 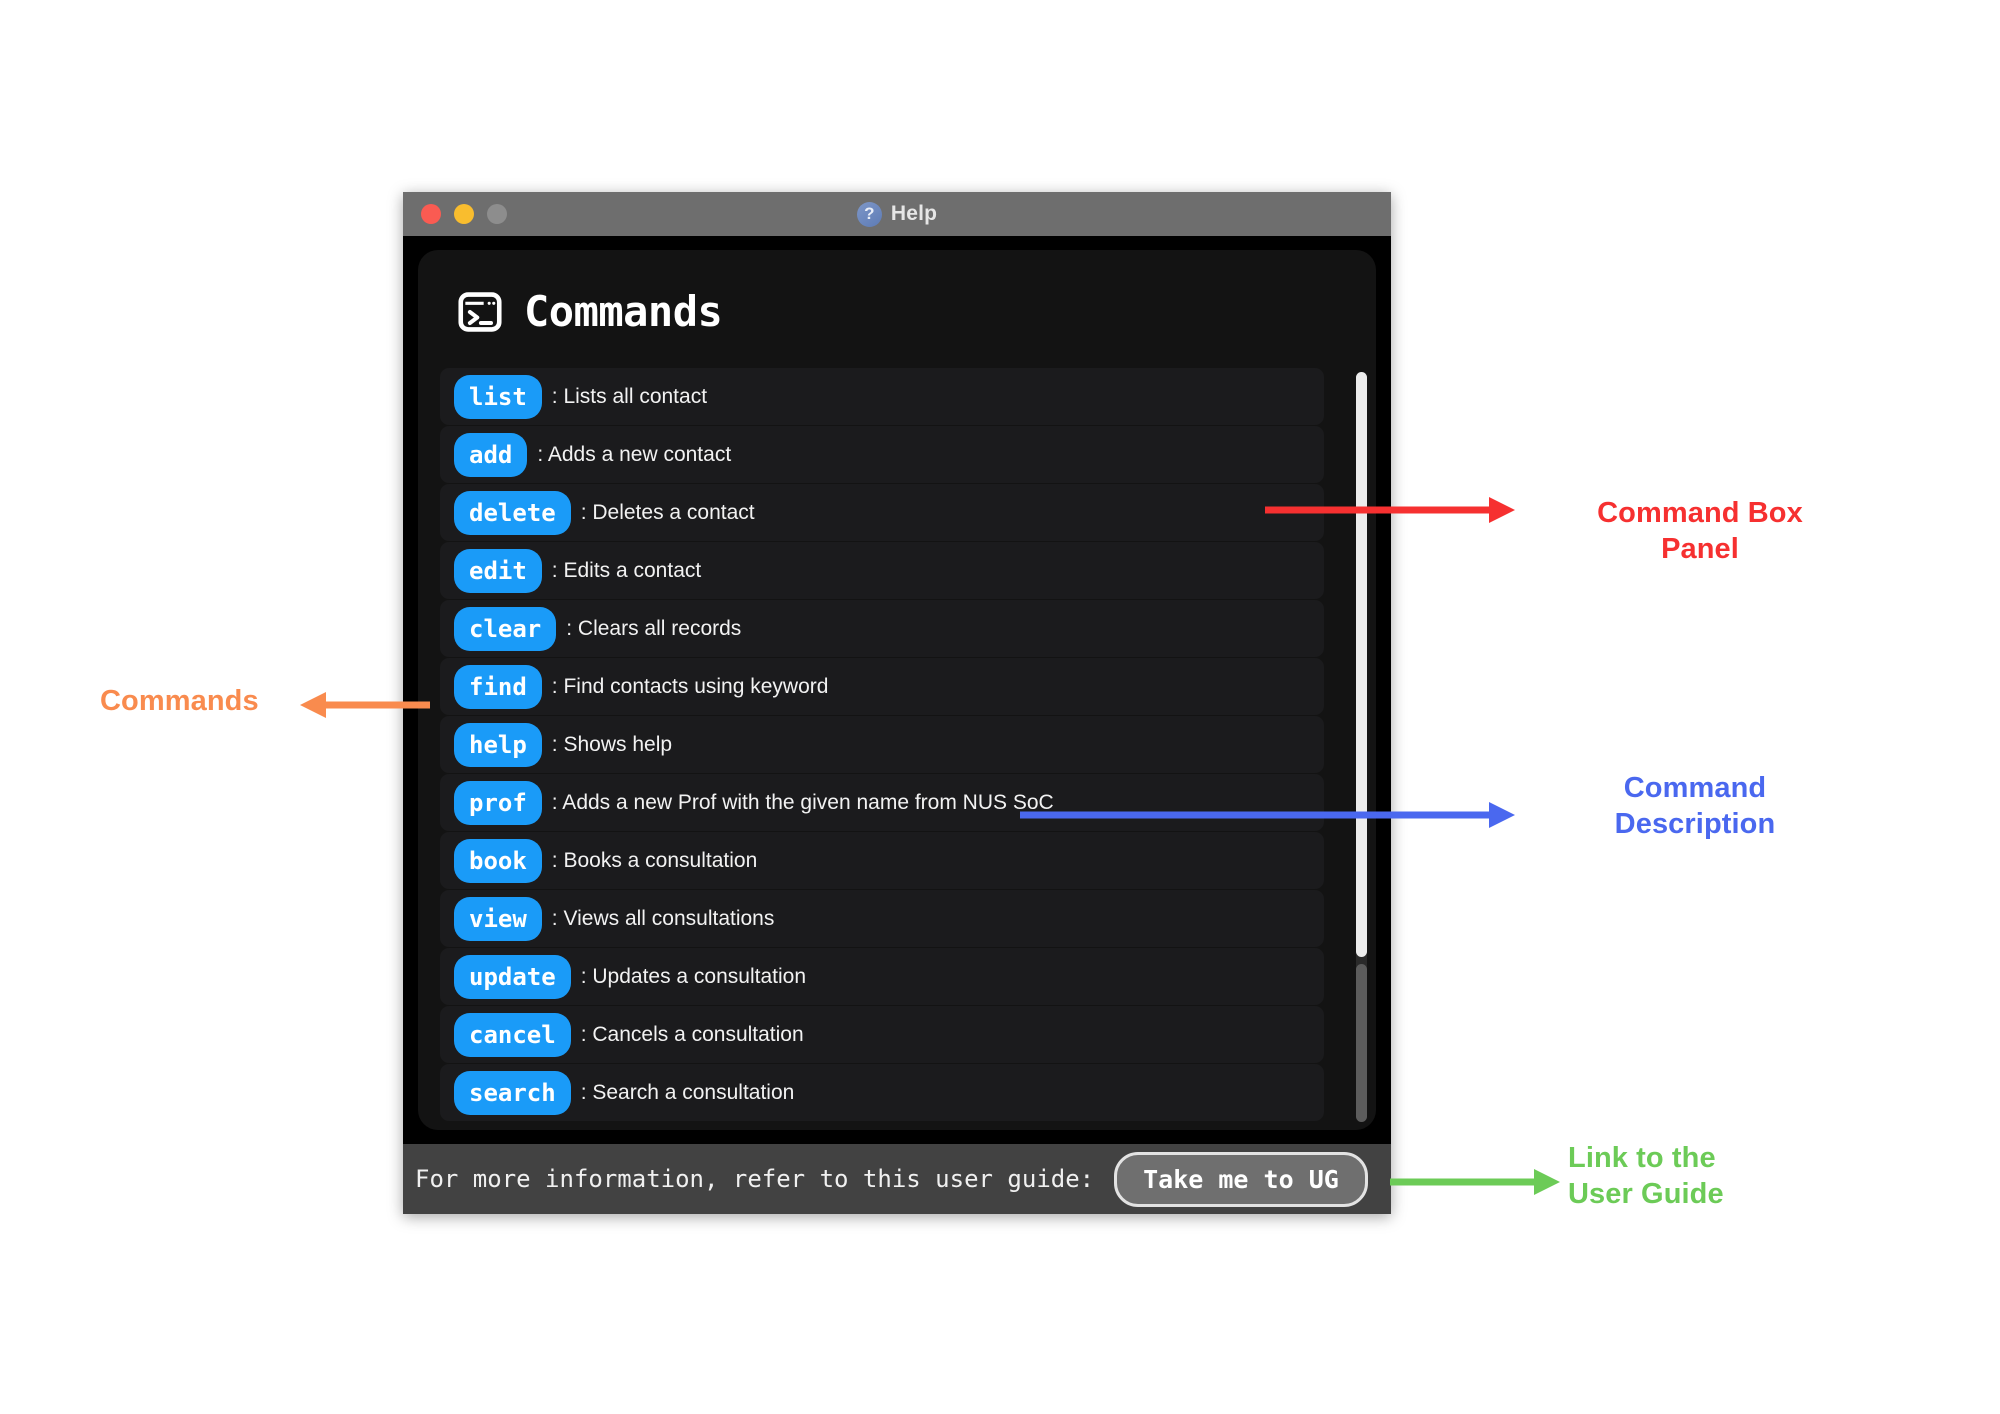 I want to click on command-name-chip: cancel, so click(x=512, y=1034).